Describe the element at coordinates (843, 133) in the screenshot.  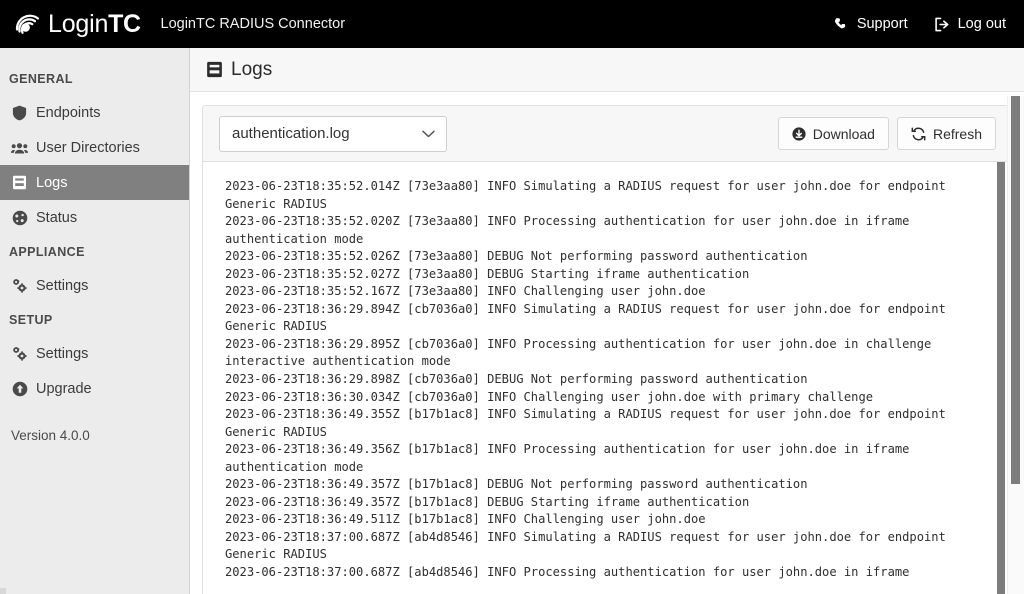
I see `download-label: Download` at that location.